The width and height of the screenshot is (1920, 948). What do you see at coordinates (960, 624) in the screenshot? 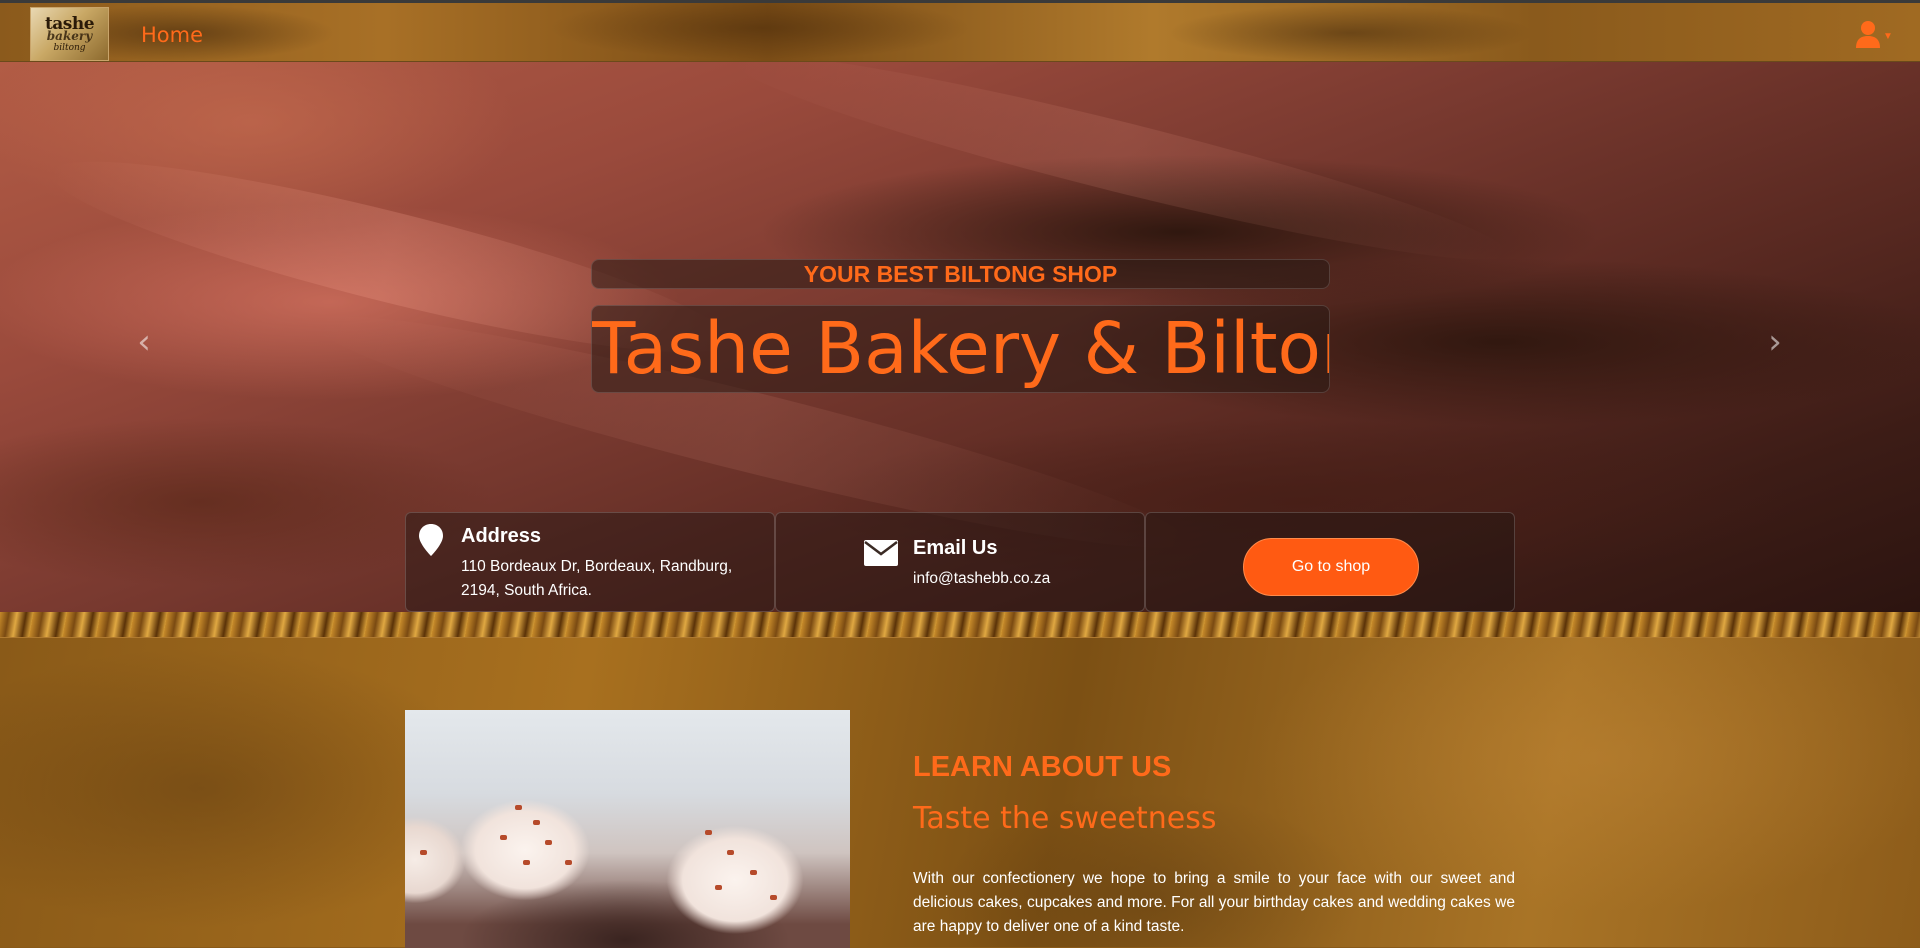
I see `decorative-gold-strip` at bounding box center [960, 624].